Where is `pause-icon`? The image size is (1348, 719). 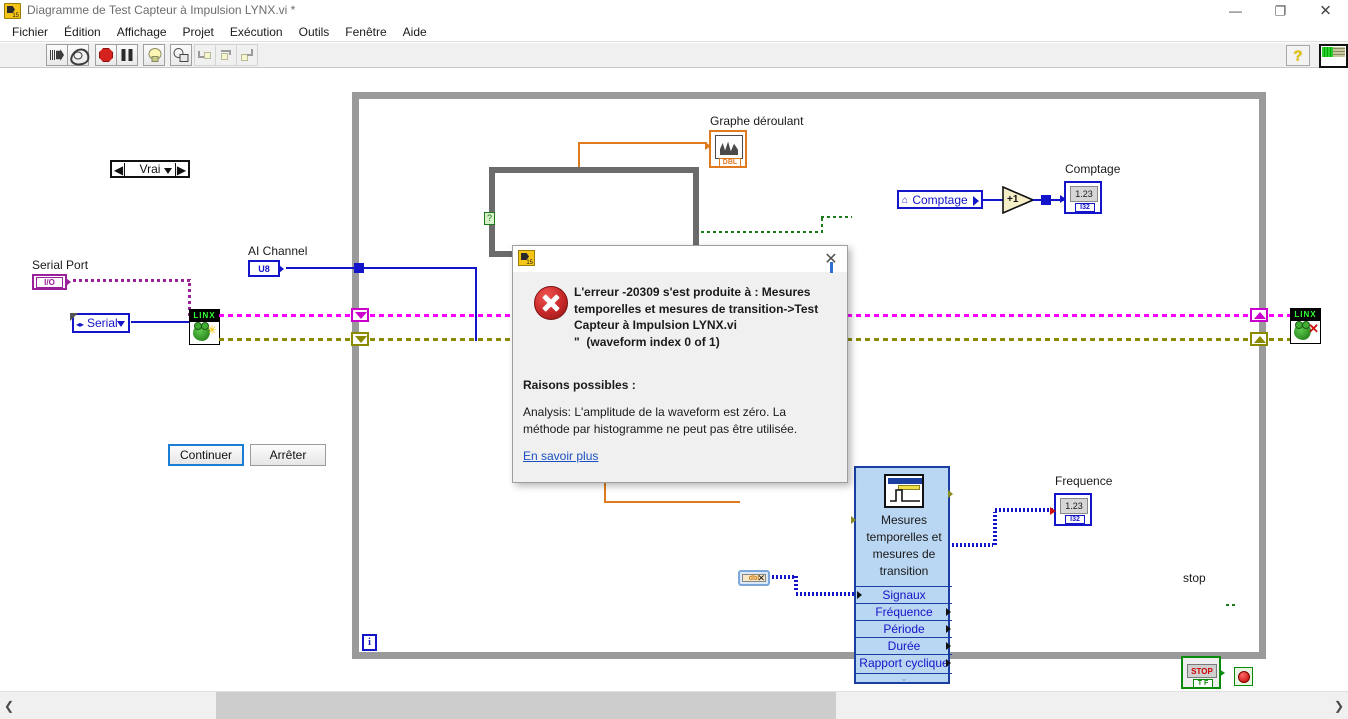
pause-icon is located at coordinates (127, 55).